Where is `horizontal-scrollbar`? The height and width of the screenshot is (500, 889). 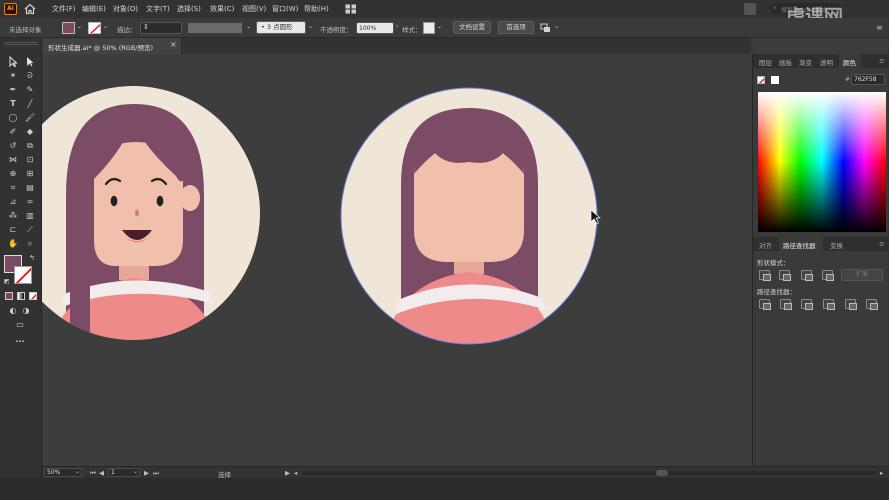
horizontal-scrollbar is located at coordinates (589, 473).